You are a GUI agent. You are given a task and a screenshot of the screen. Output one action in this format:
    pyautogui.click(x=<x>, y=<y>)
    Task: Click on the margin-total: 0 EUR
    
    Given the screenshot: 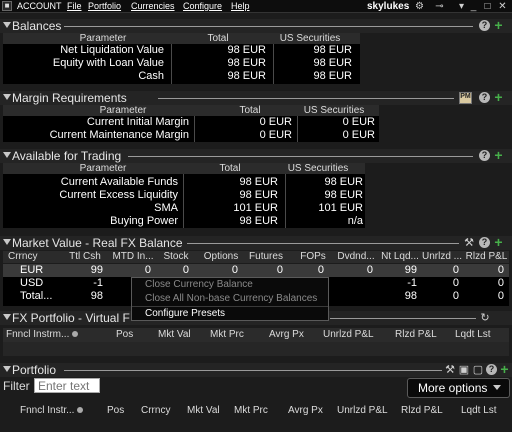 What is the action you would take?
    pyautogui.click(x=275, y=122)
    